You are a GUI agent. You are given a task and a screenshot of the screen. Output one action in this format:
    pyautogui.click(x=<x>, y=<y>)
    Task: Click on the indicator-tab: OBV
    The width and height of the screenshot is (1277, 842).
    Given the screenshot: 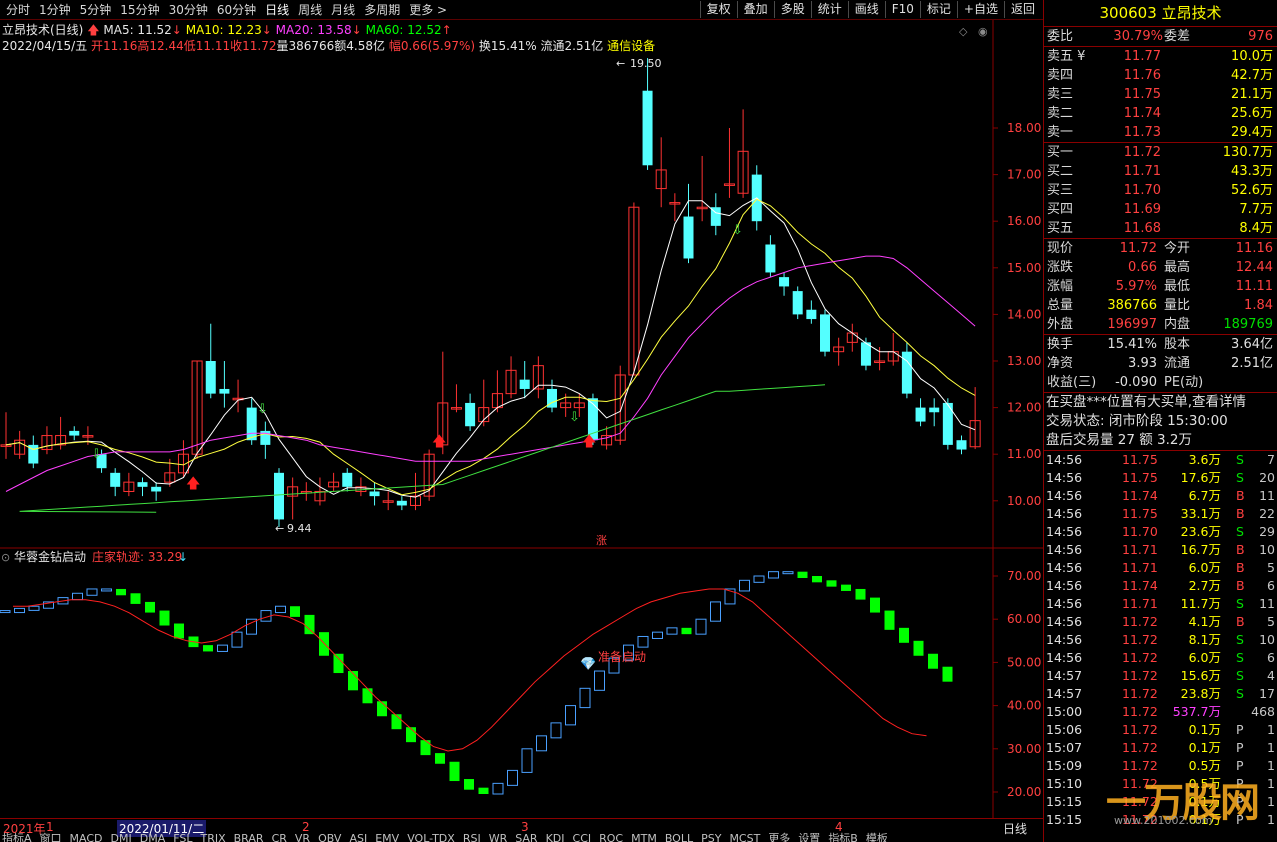 What is the action you would take?
    pyautogui.click(x=331, y=837)
    